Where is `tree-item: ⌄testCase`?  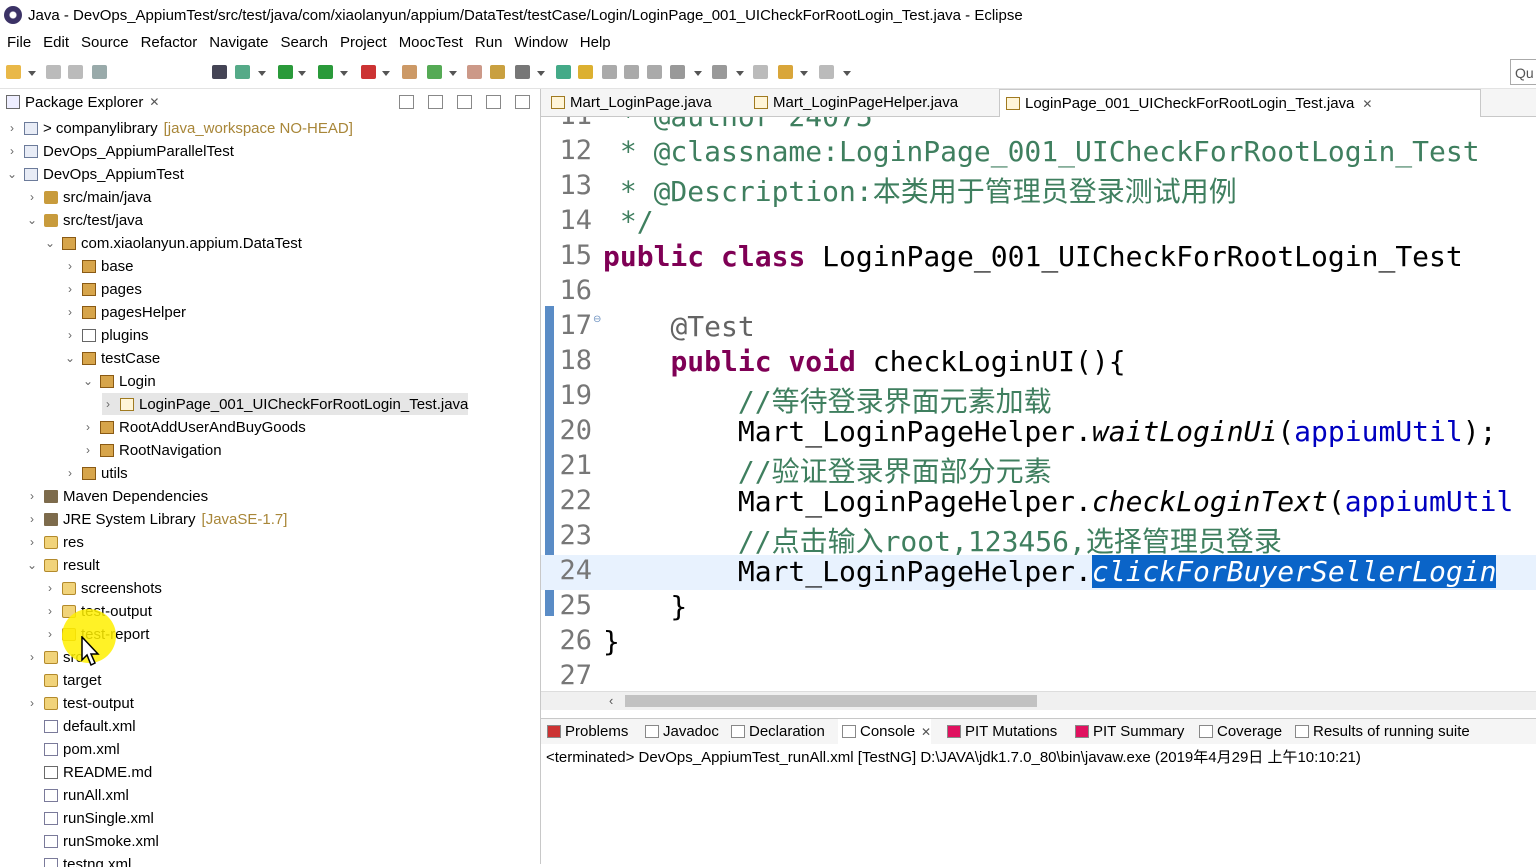 tree-item: ⌄testCase is located at coordinates (112, 358).